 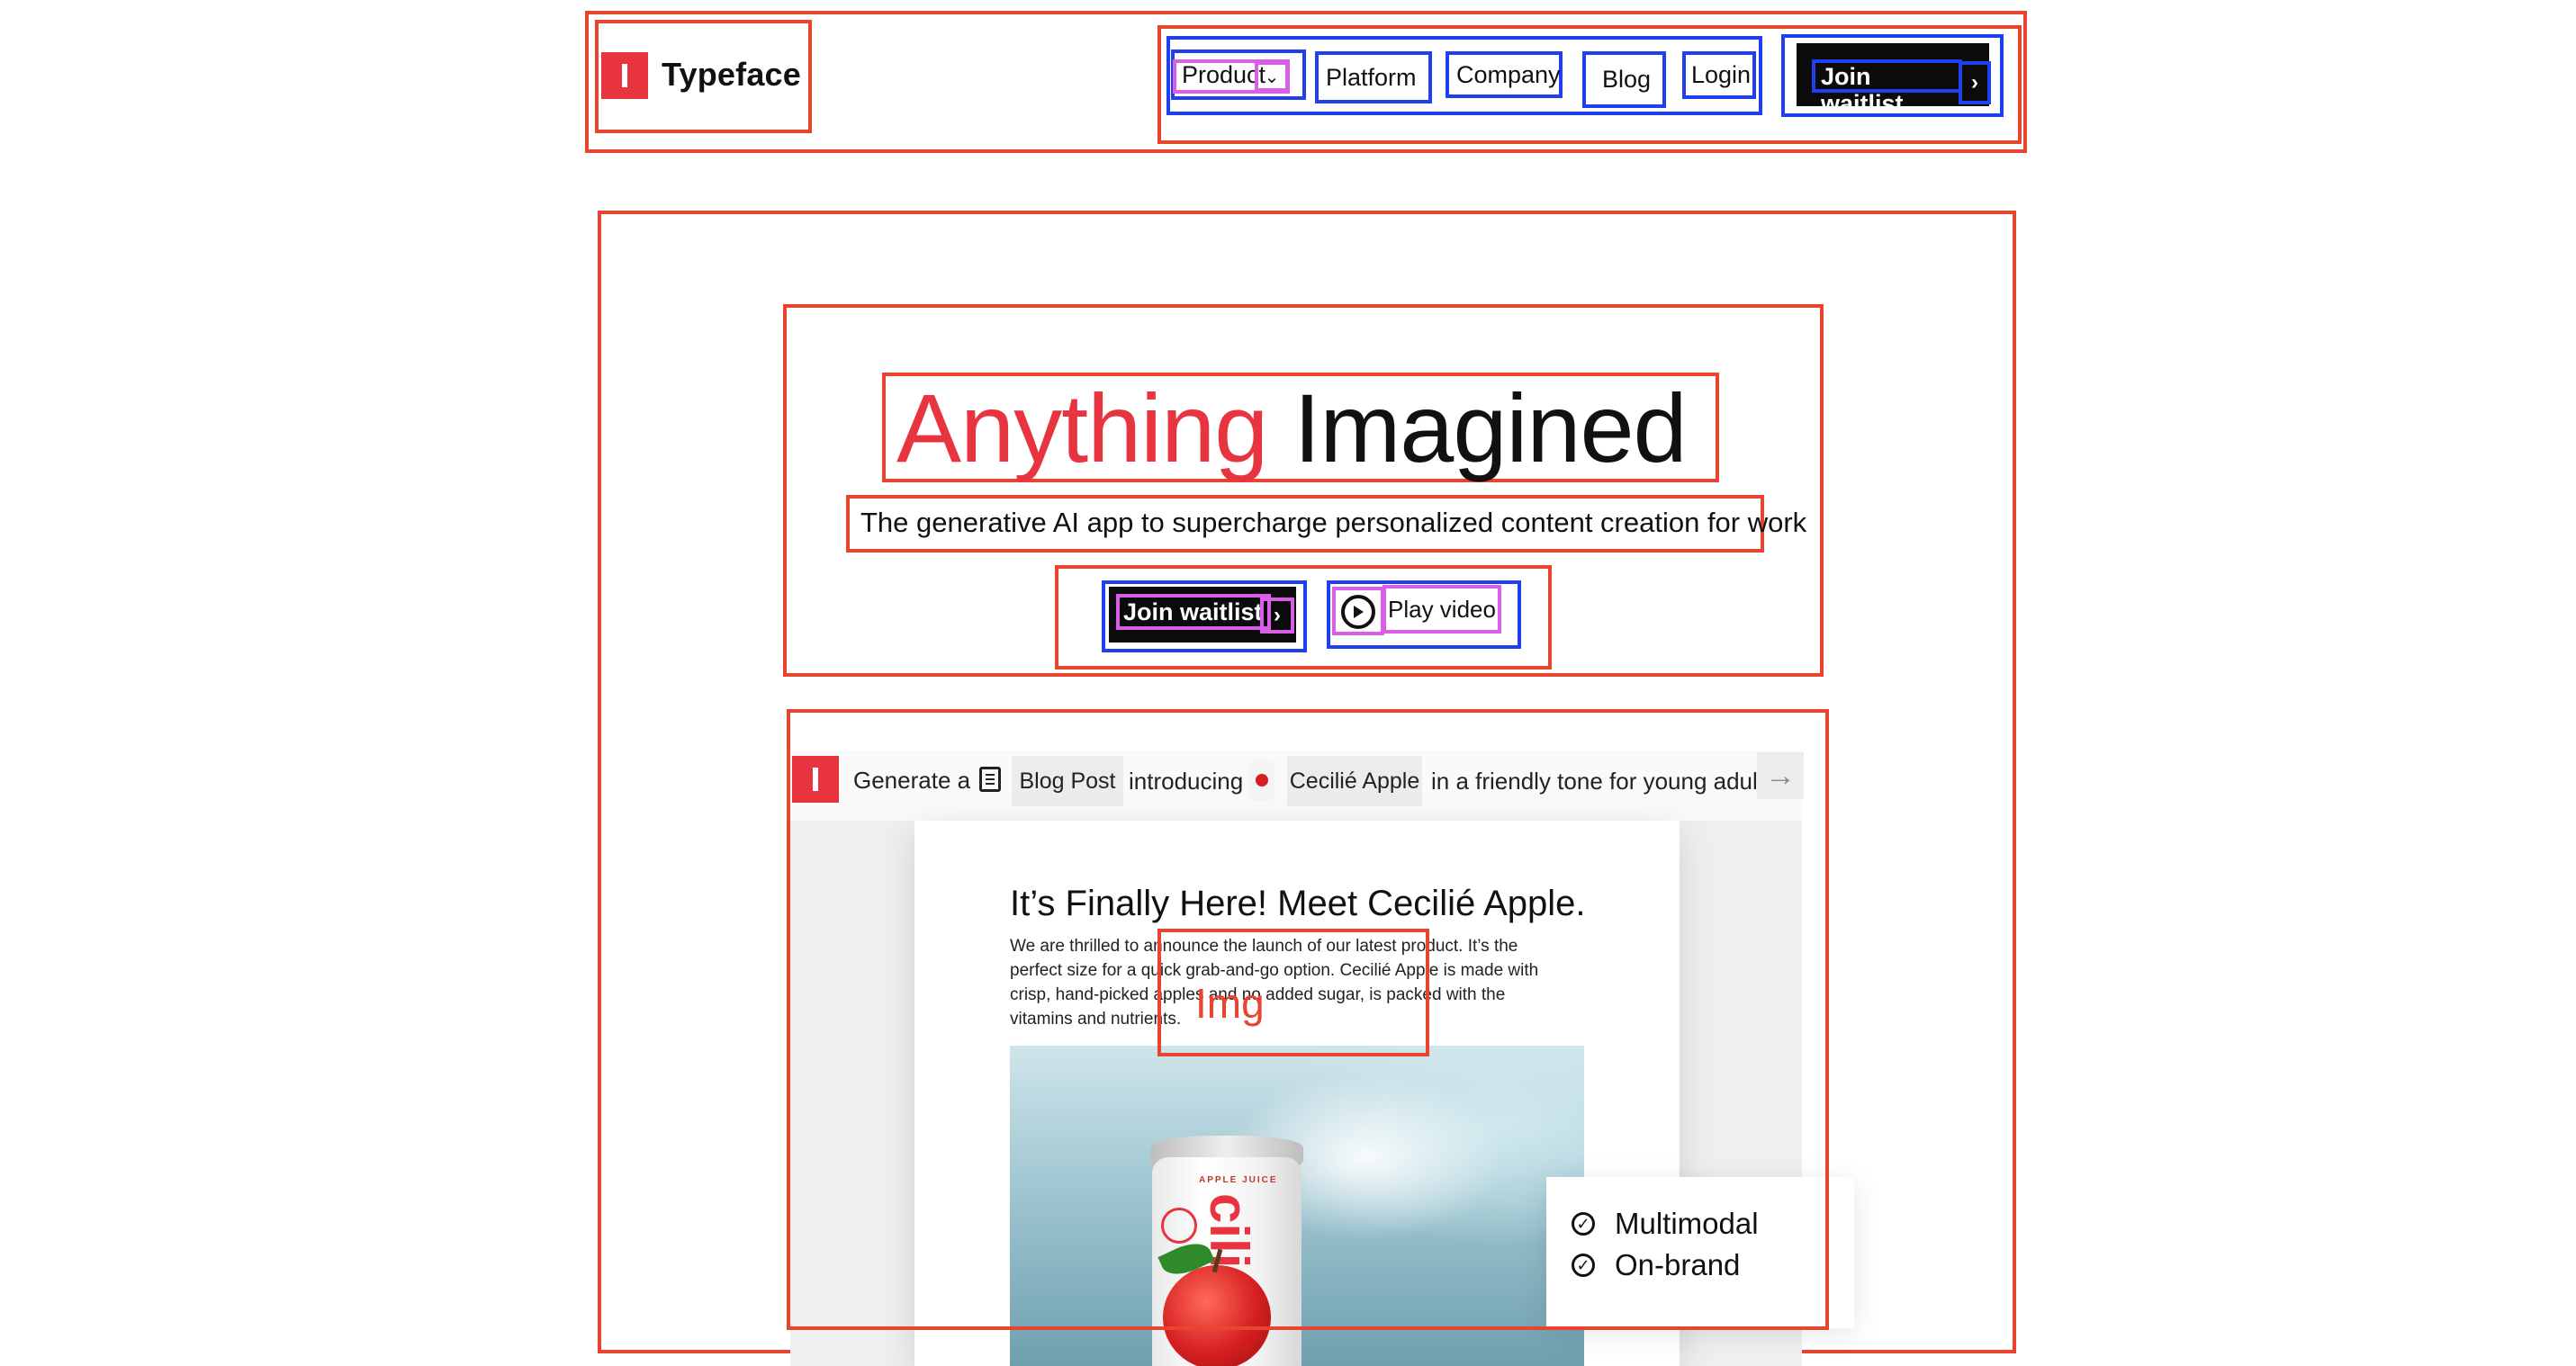 What do you see at coordinates (1292, 428) in the screenshot?
I see `hero-headline: Anything Imagined` at bounding box center [1292, 428].